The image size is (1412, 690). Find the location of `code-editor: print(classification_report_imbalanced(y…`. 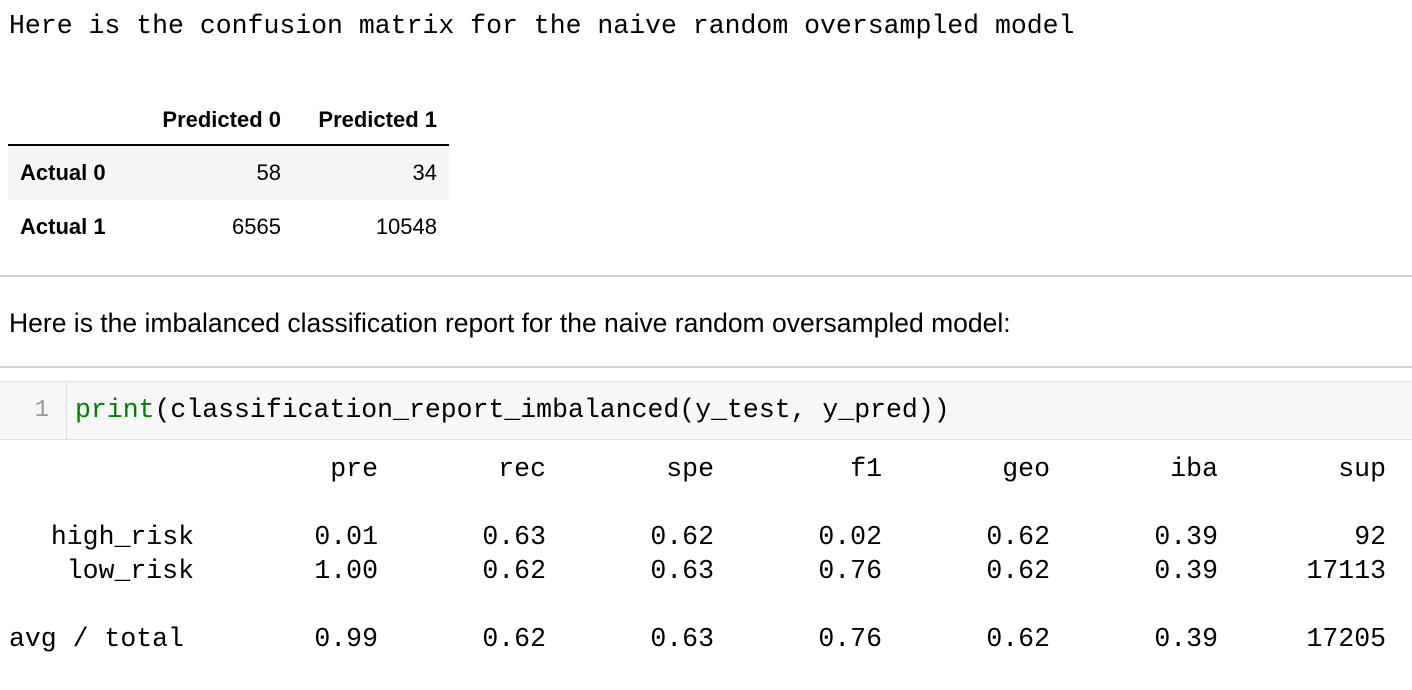

code-editor: print(classification_report_imbalanced(y… is located at coordinates (512, 410).